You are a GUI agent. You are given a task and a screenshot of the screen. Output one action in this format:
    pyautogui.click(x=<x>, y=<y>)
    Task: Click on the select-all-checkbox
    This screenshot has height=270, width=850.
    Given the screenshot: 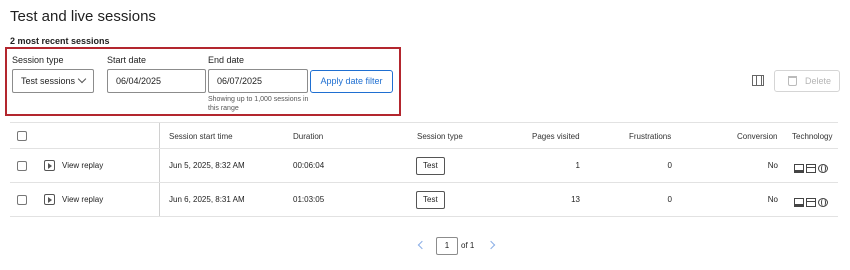 What is the action you would take?
    pyautogui.click(x=22, y=136)
    